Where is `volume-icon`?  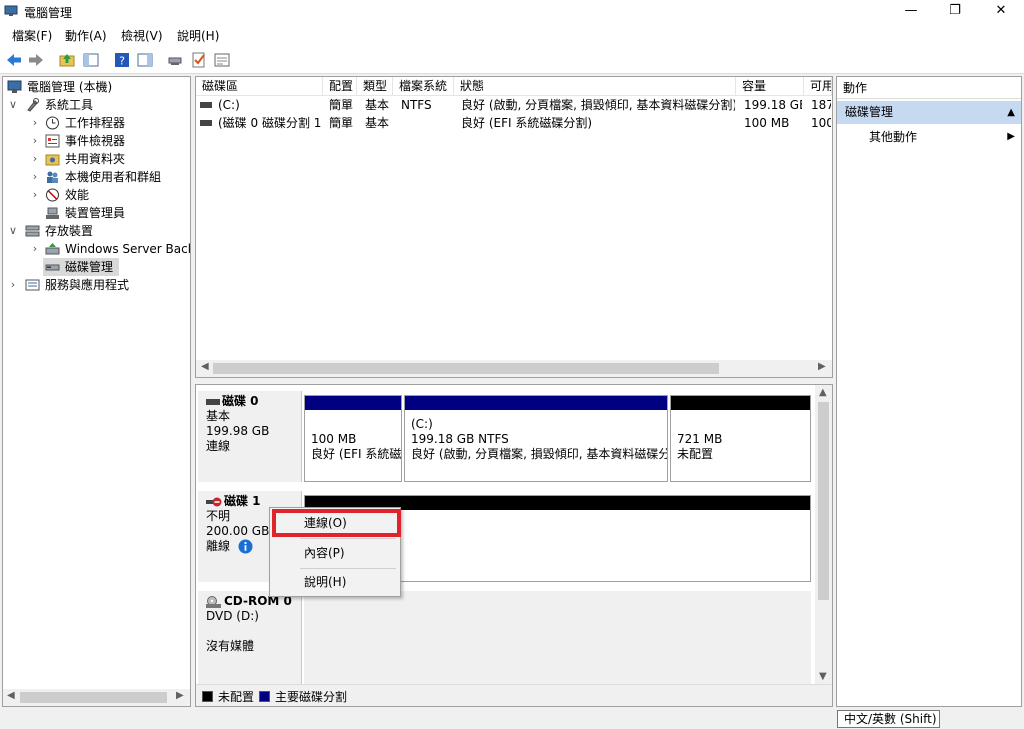 volume-icon is located at coordinates (206, 105).